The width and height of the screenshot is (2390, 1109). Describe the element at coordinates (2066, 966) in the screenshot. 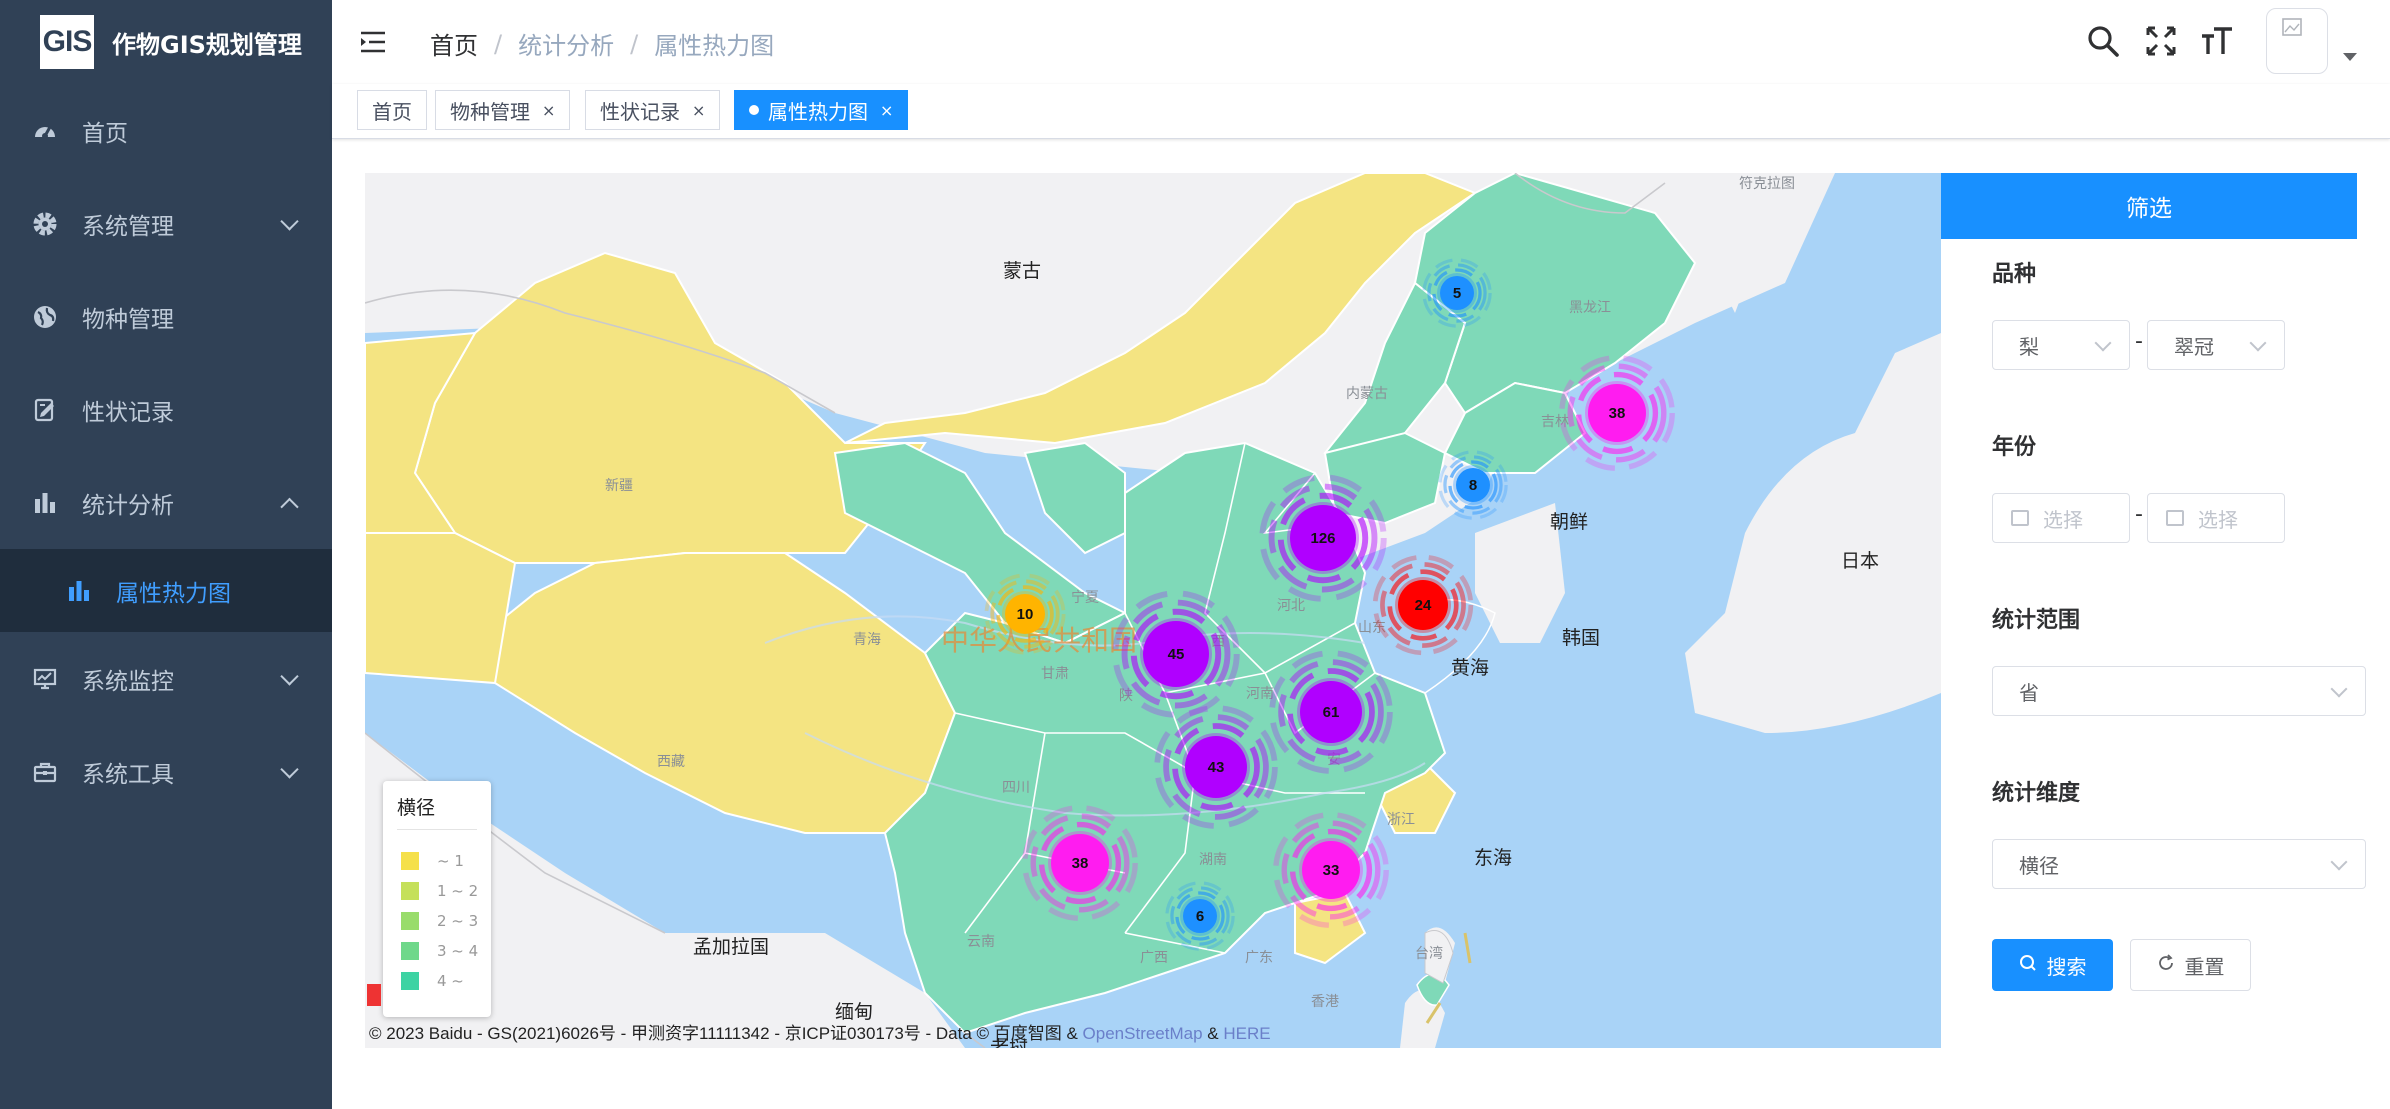

I see `search-button-label: 搜索` at that location.